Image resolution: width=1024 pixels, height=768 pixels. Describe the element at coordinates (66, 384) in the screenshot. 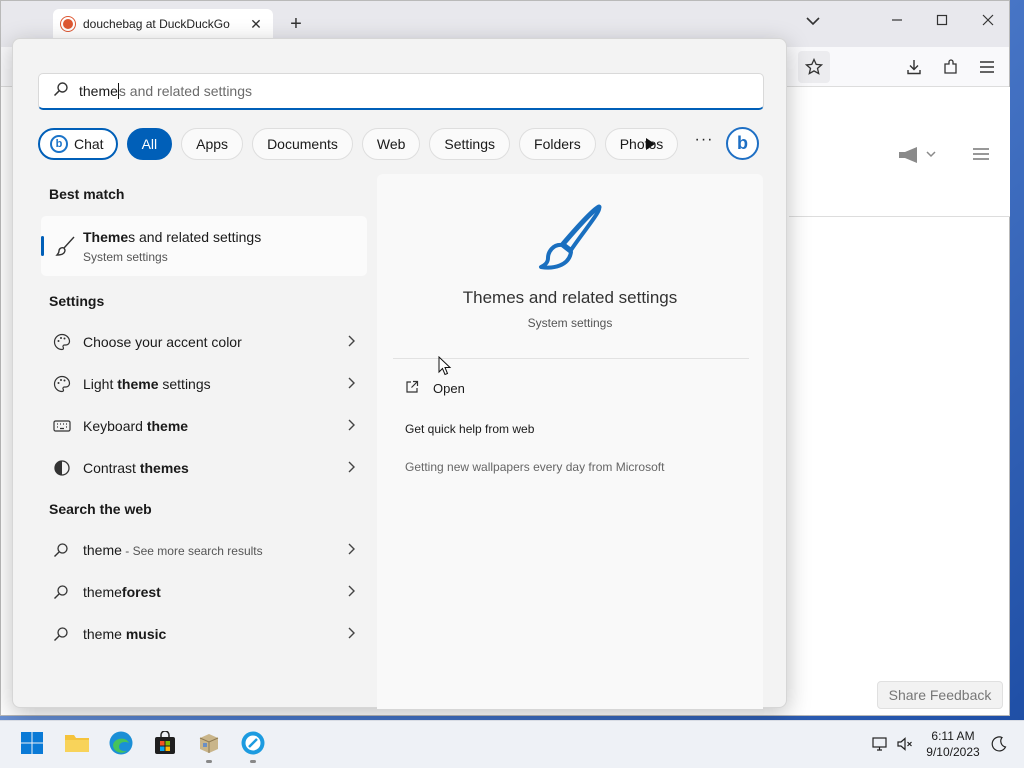

I see `palette-icon` at that location.